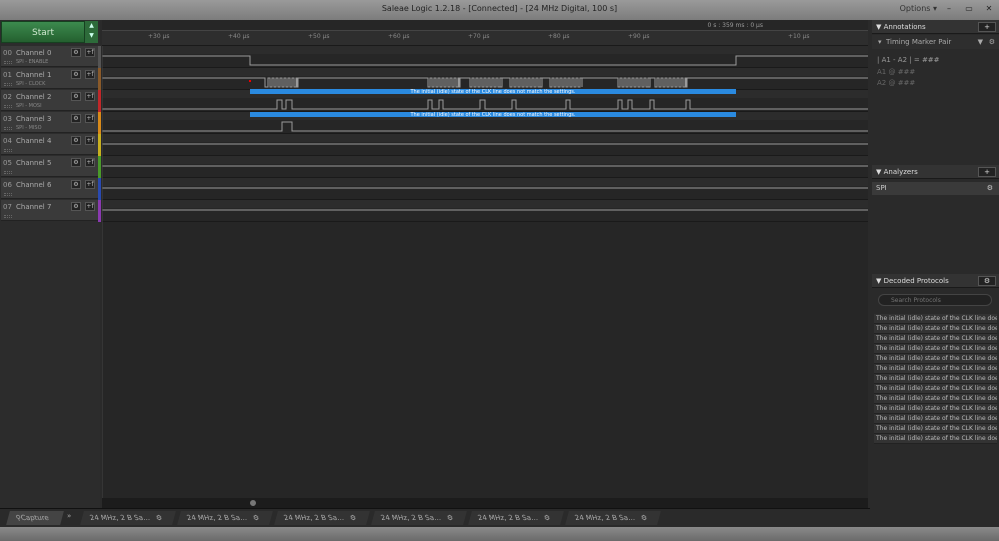  I want to click on channel-name: Channel 2, so click(33, 97).